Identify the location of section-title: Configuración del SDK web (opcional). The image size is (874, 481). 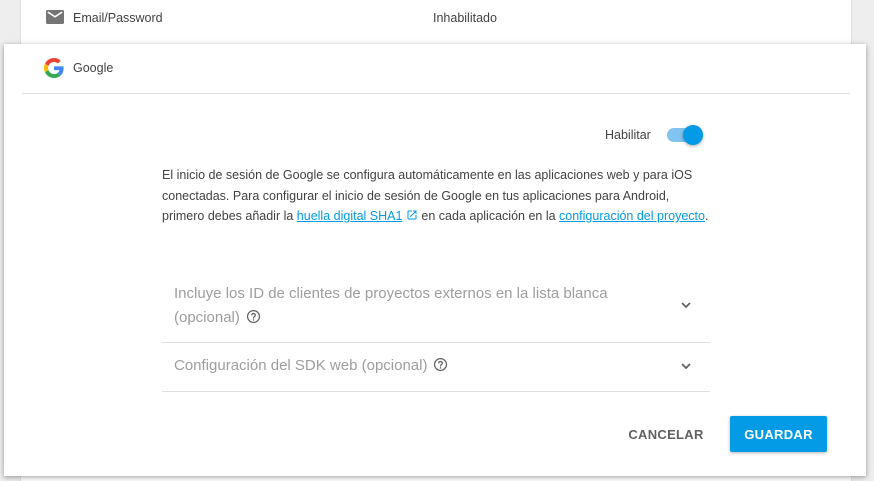
(414, 366).